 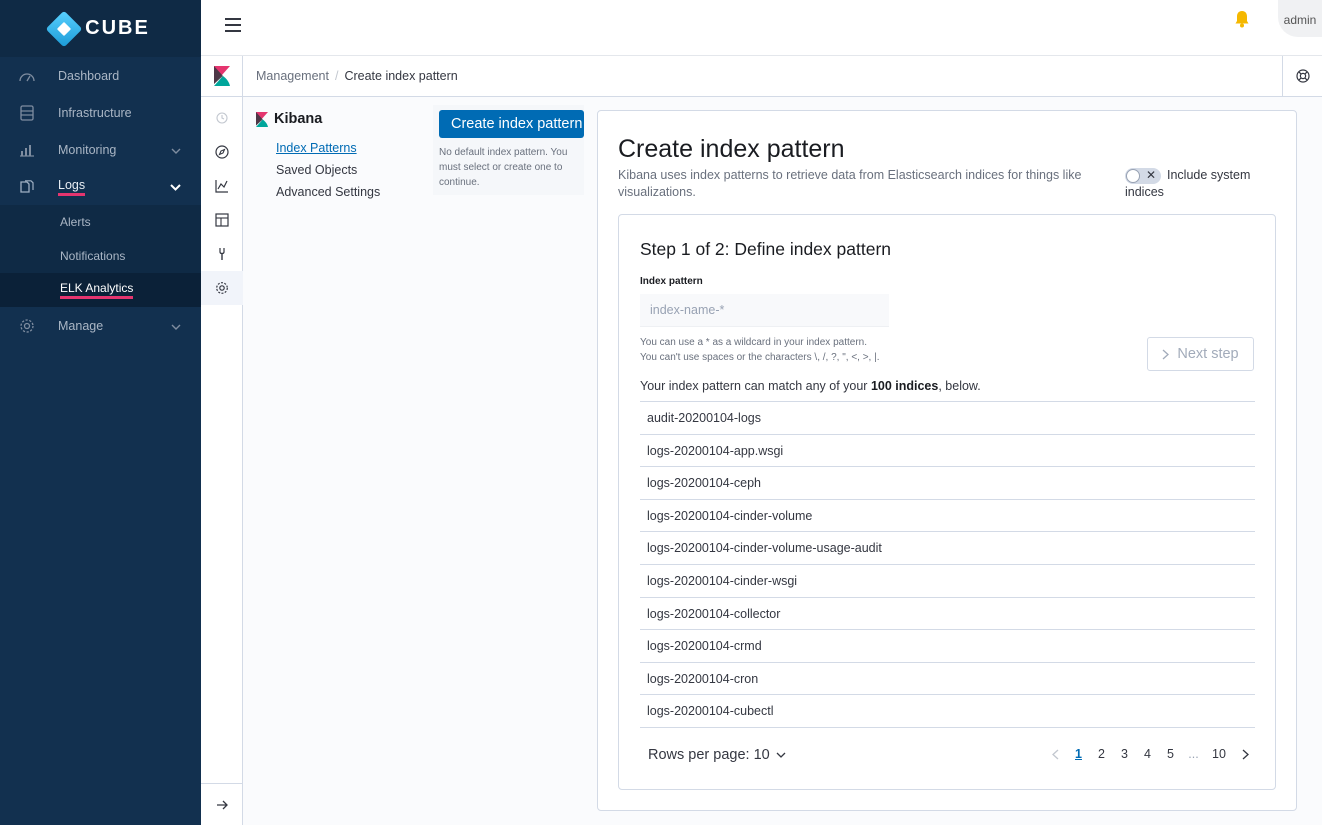 I want to click on next-page-icon, so click(x=1245, y=754).